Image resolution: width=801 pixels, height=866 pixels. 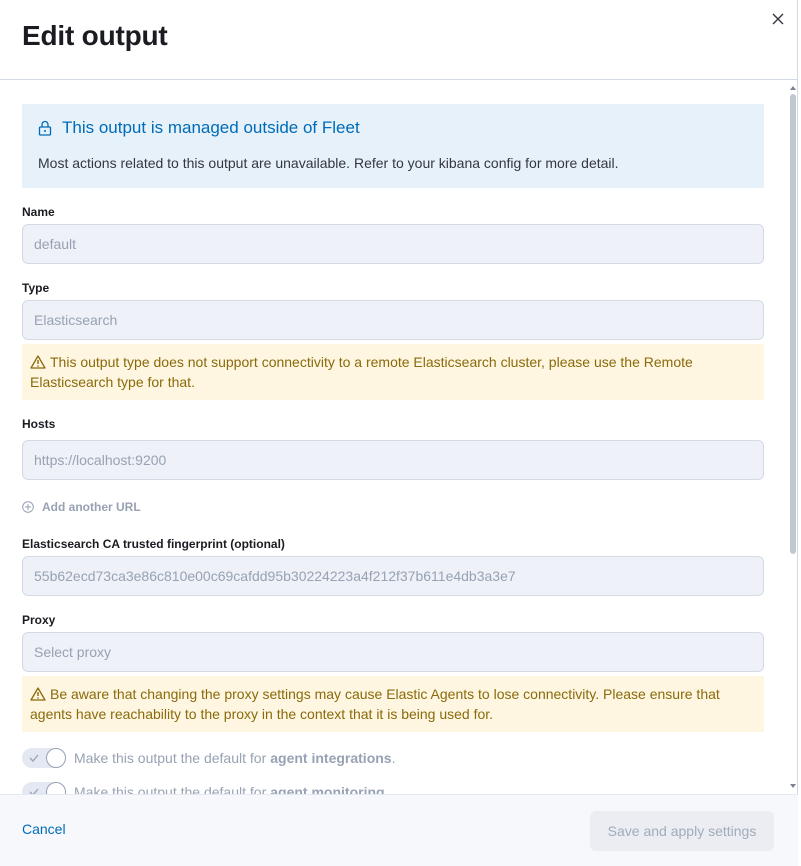 What do you see at coordinates (386, 789) in the screenshot?
I see `default-monitoring-suffix: .` at bounding box center [386, 789].